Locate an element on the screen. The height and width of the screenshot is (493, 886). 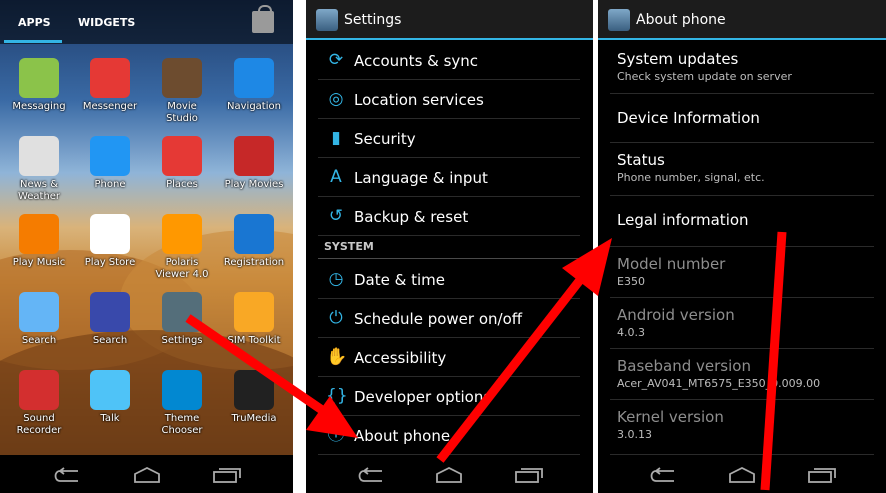
play-store-icon is located at coordinates (110, 234).